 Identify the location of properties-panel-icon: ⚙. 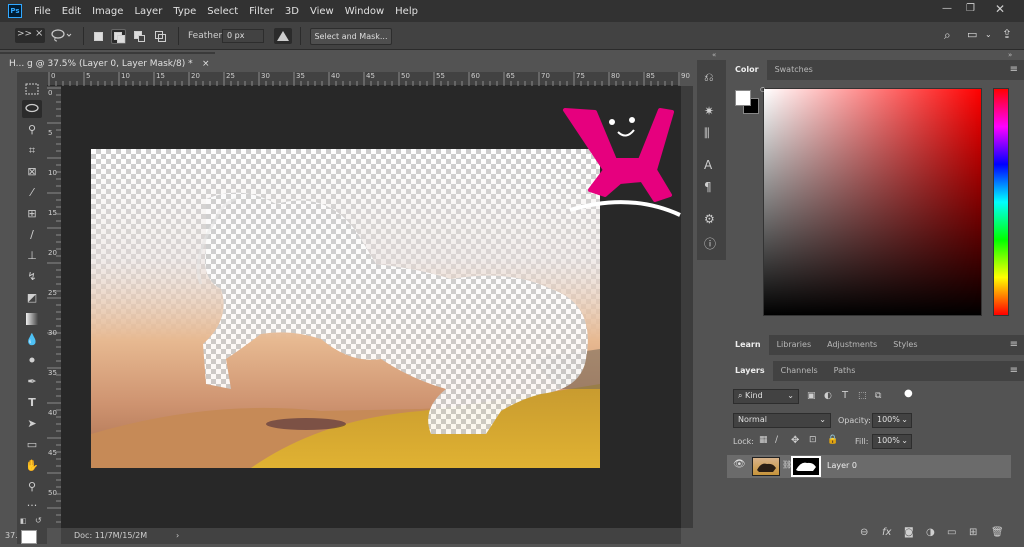
(709, 219).